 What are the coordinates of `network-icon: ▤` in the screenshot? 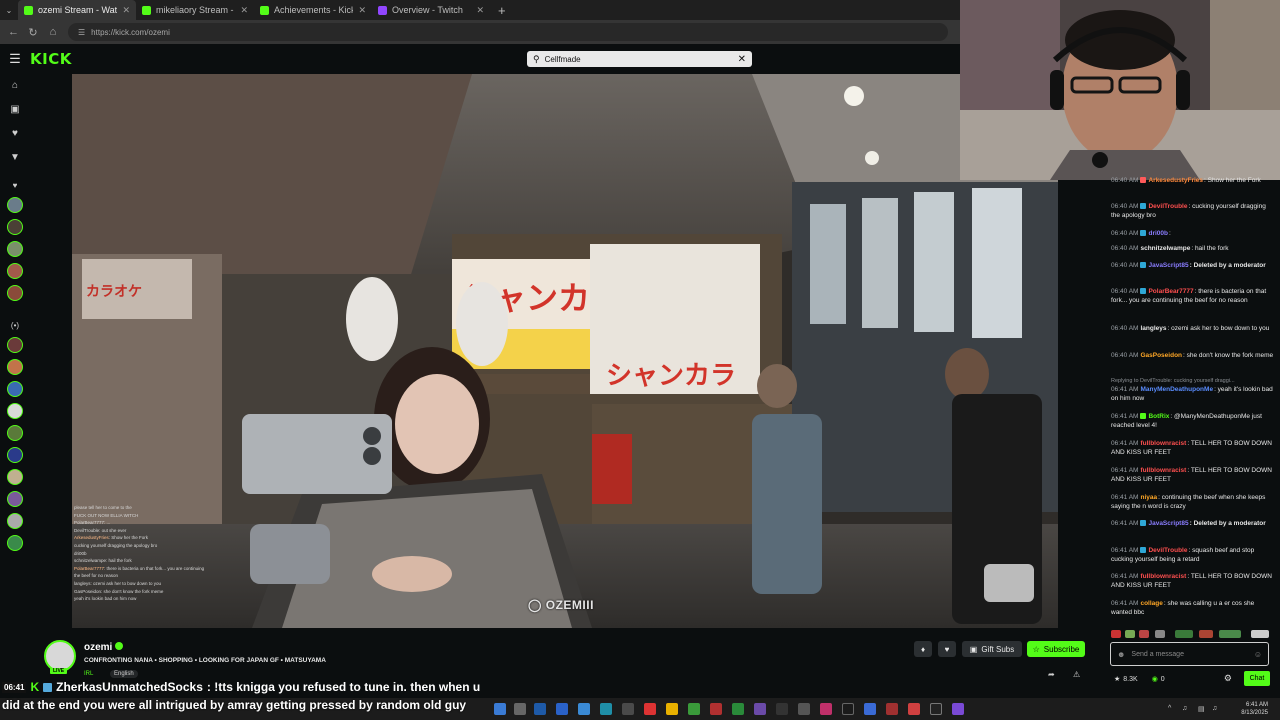 It's located at (1201, 709).